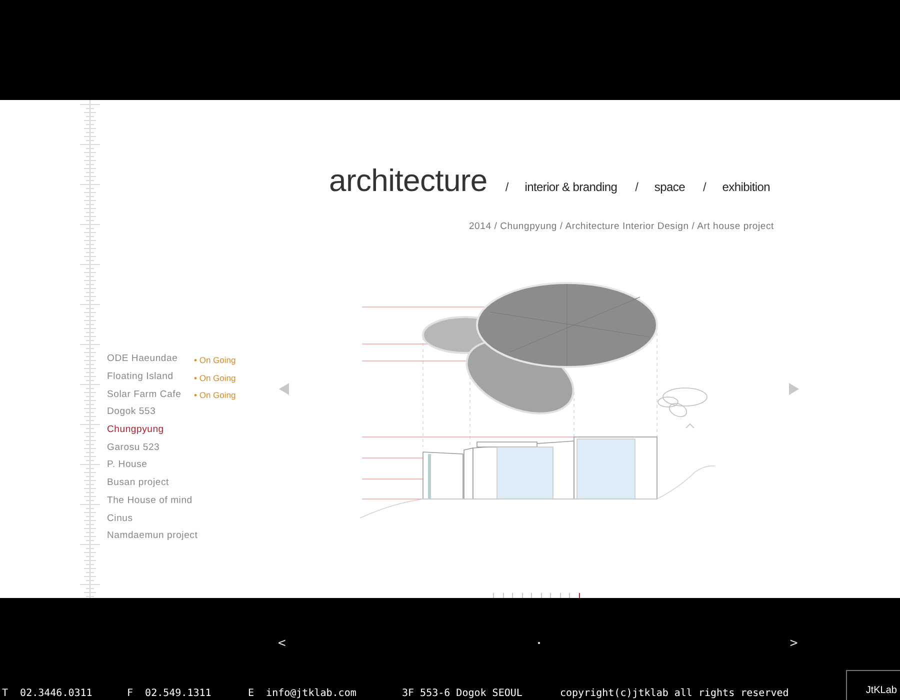 Image resolution: width=900 pixels, height=700 pixels. Describe the element at coordinates (150, 394) in the screenshot. I see `project-link: Solar Farm Cafe` at that location.